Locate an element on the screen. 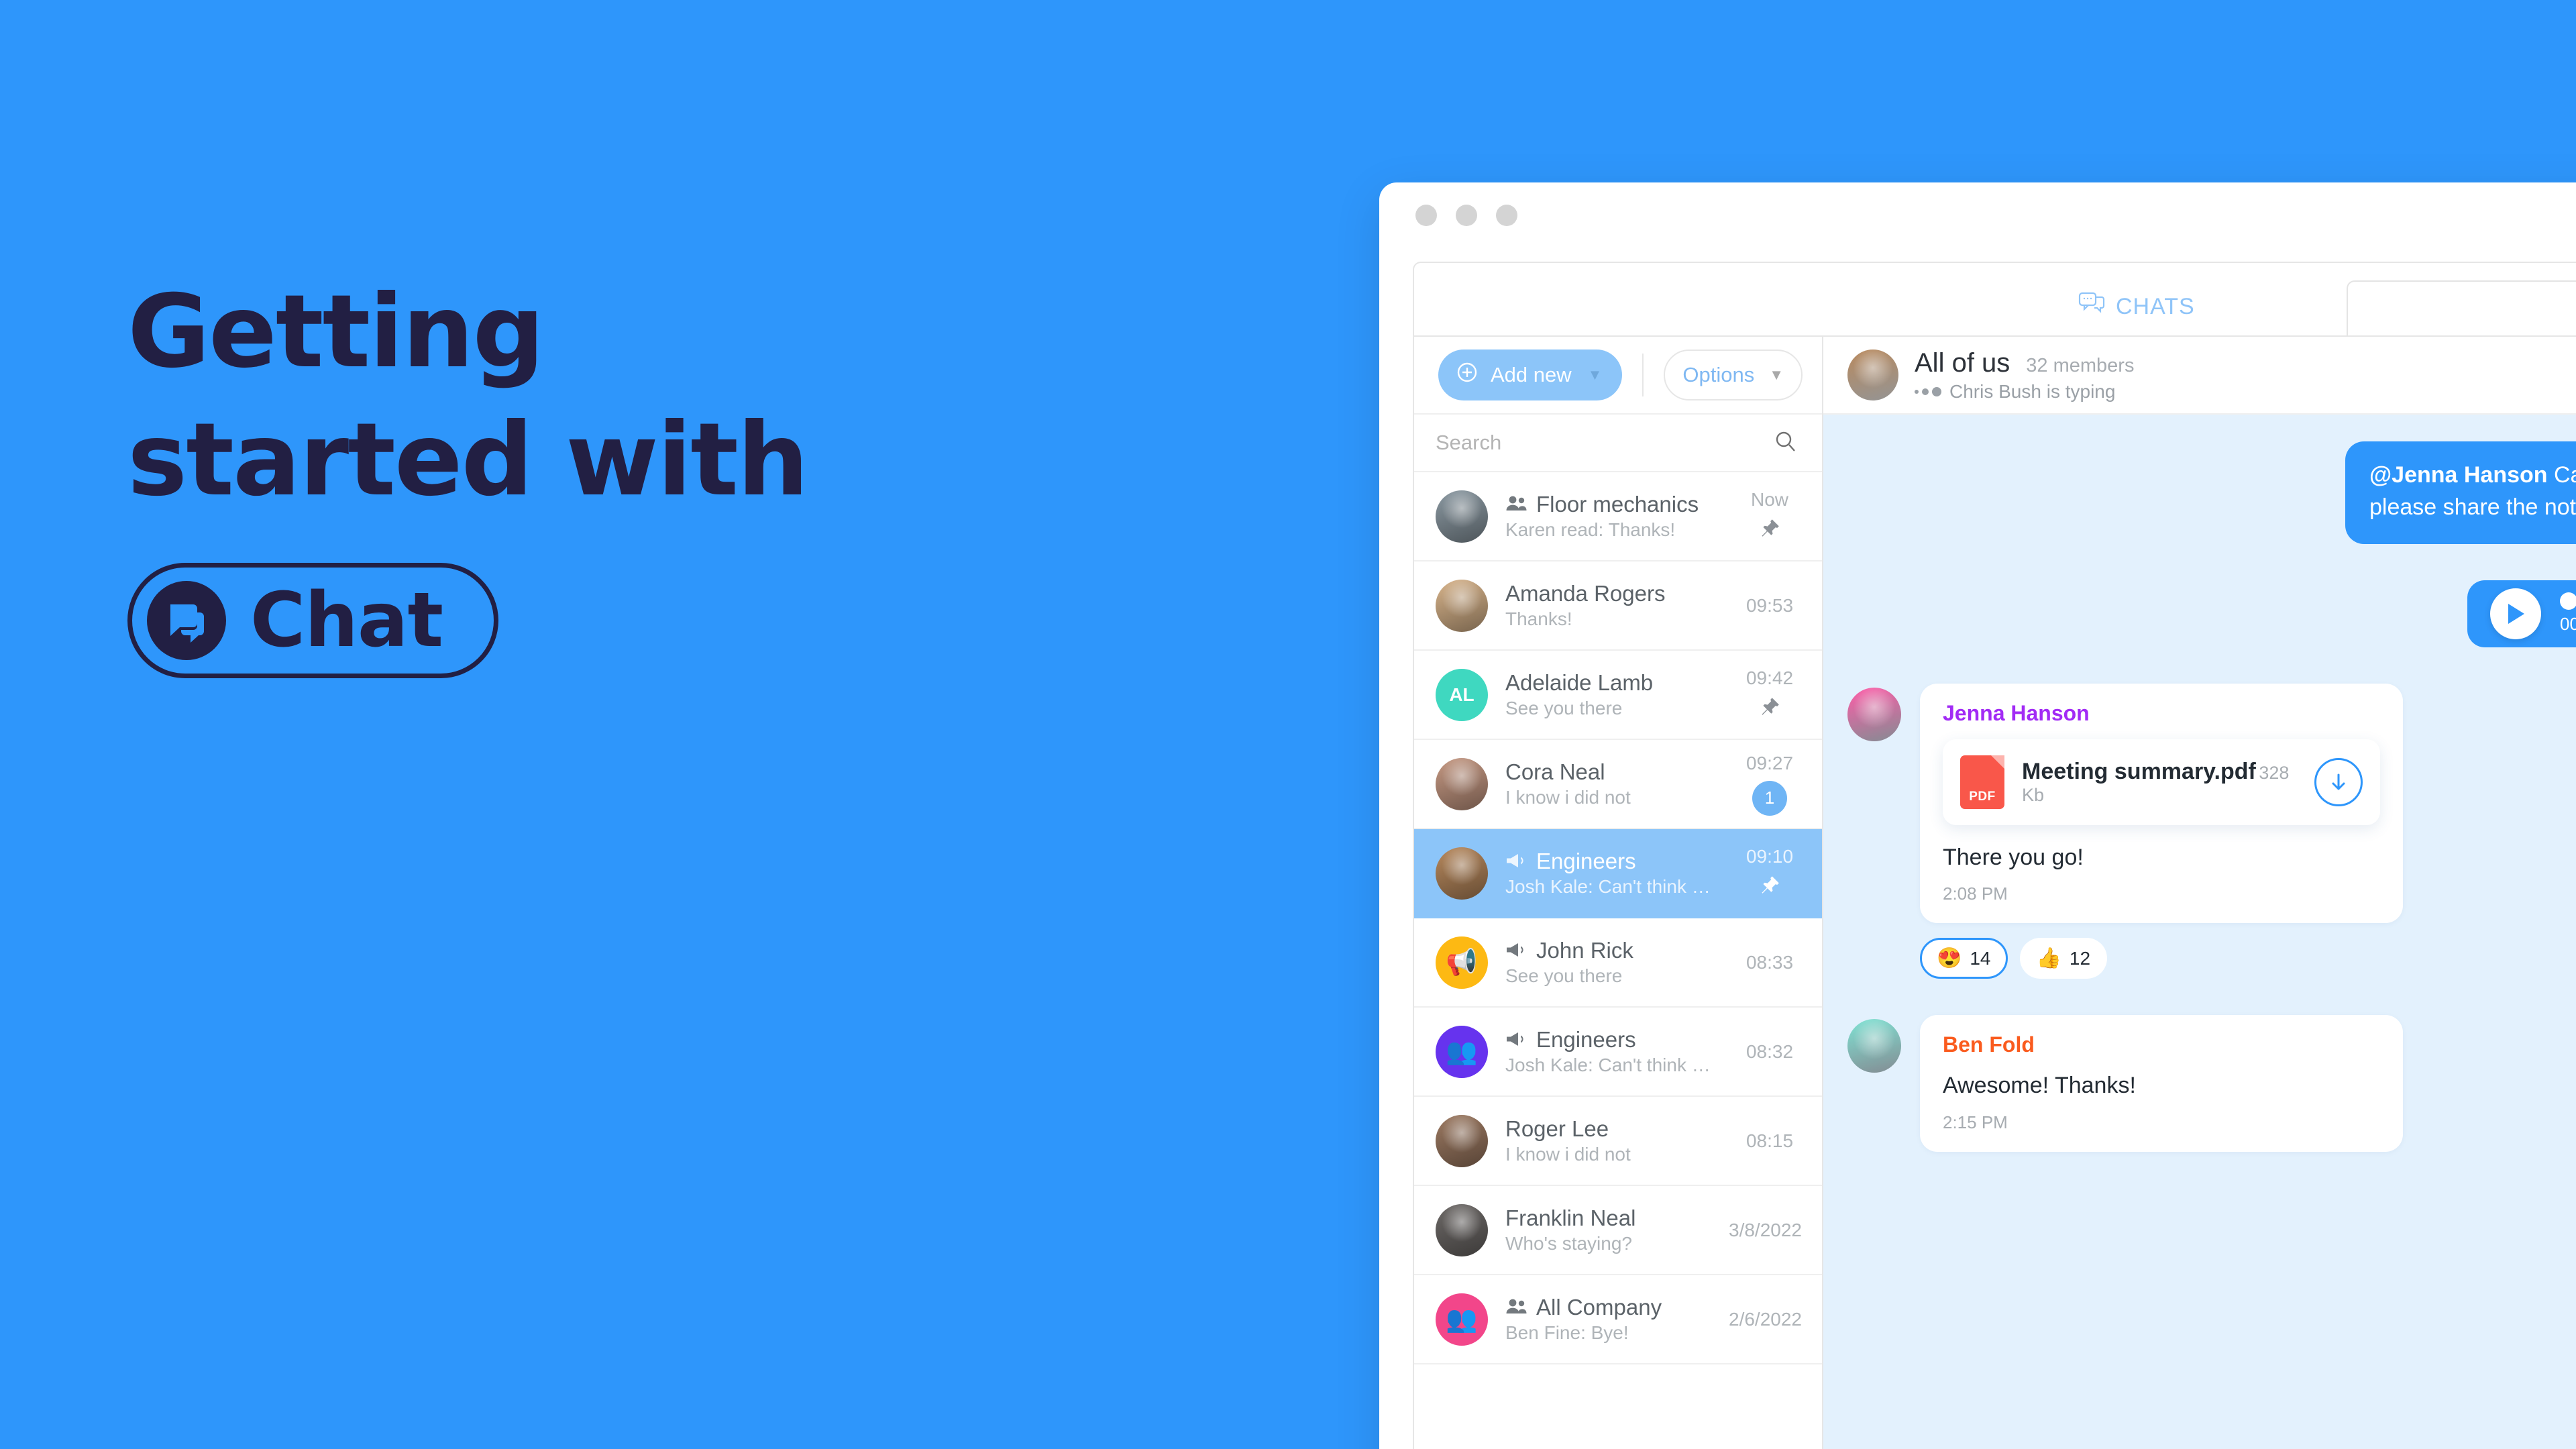 The height and width of the screenshot is (1449, 2576). chat-item-name: John Rick is located at coordinates (1584, 950).